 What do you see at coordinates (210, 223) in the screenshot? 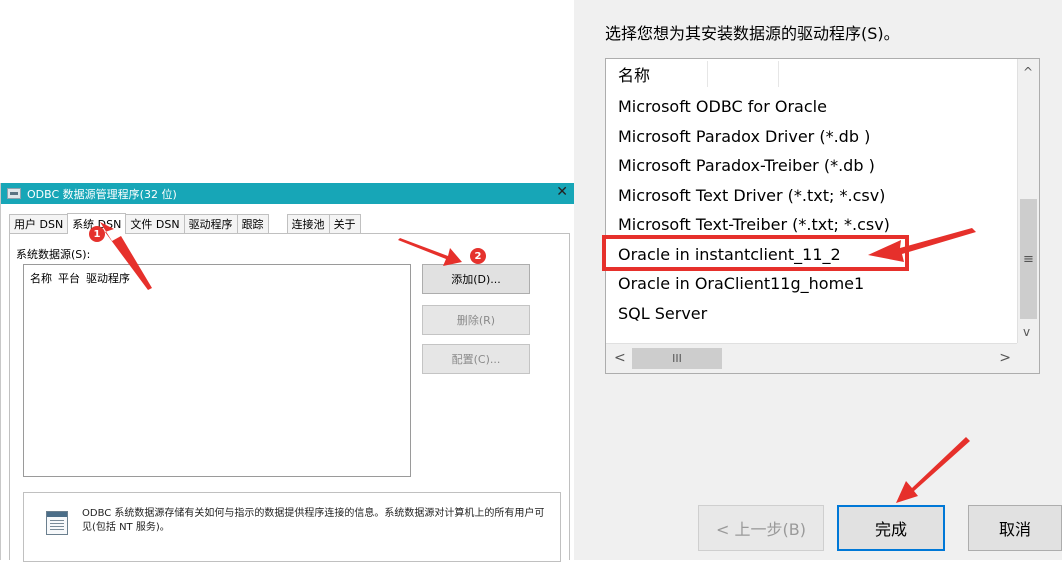
I see `tab-drivers: 驱动程序` at bounding box center [210, 223].